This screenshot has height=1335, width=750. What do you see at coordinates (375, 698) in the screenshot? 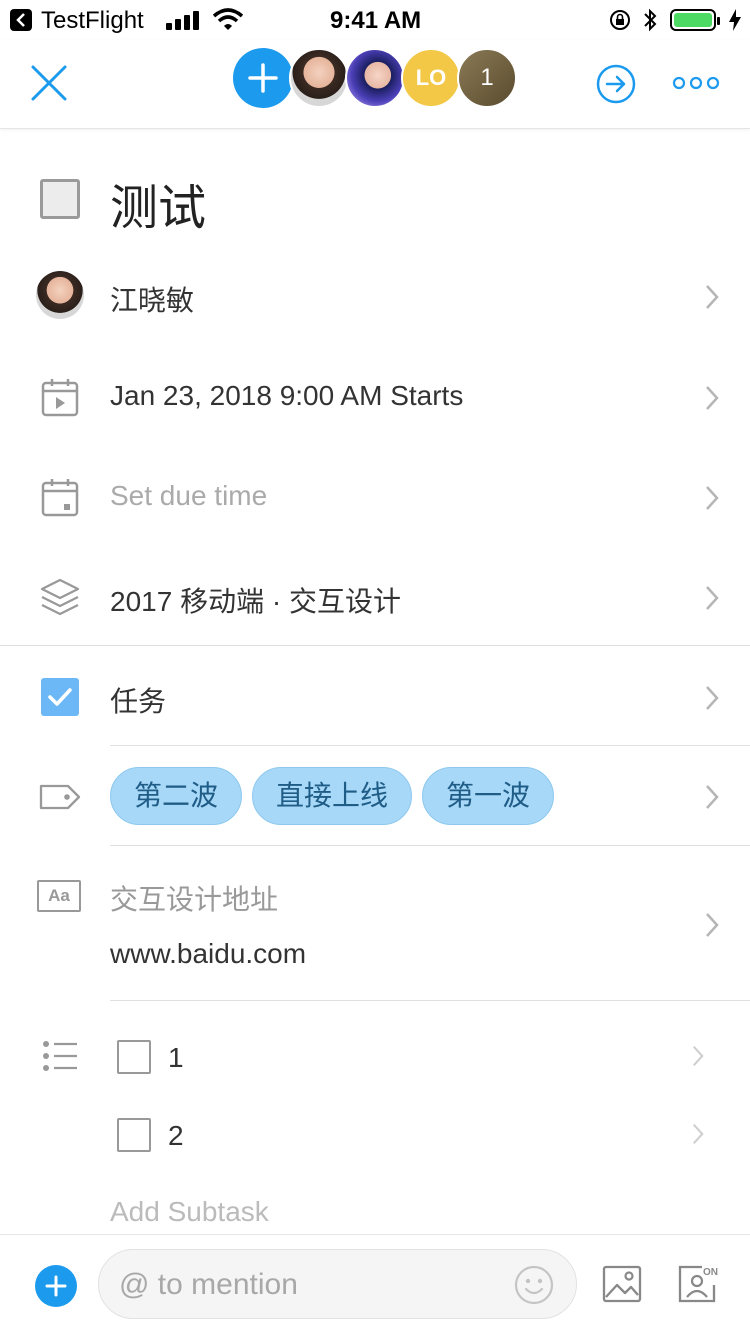
I see `task-type-row: 任务` at bounding box center [375, 698].